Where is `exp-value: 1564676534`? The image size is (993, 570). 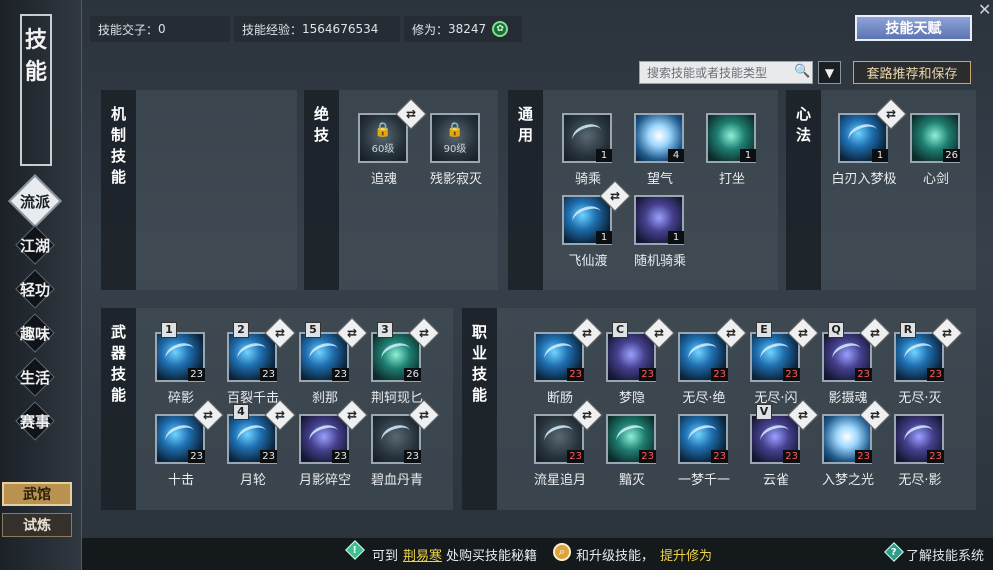 exp-value: 1564676534 is located at coordinates (340, 29).